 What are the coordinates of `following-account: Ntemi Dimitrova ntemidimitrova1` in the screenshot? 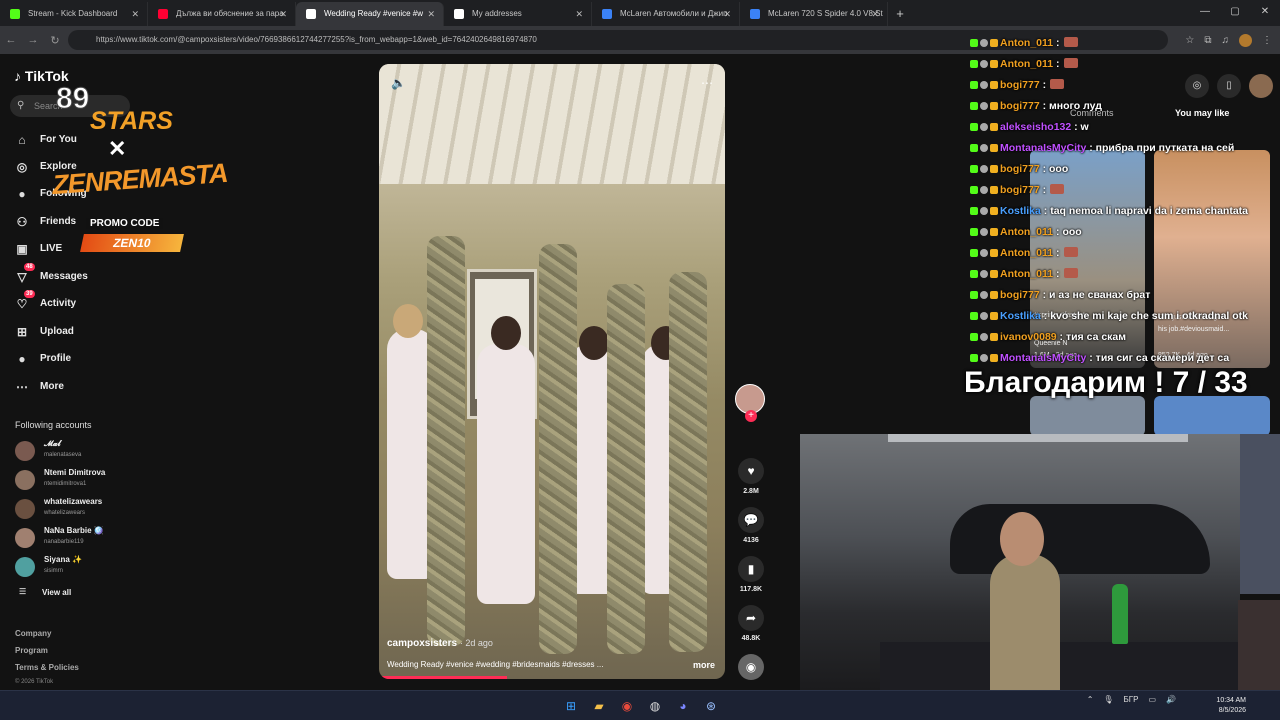 It's located at (60, 480).